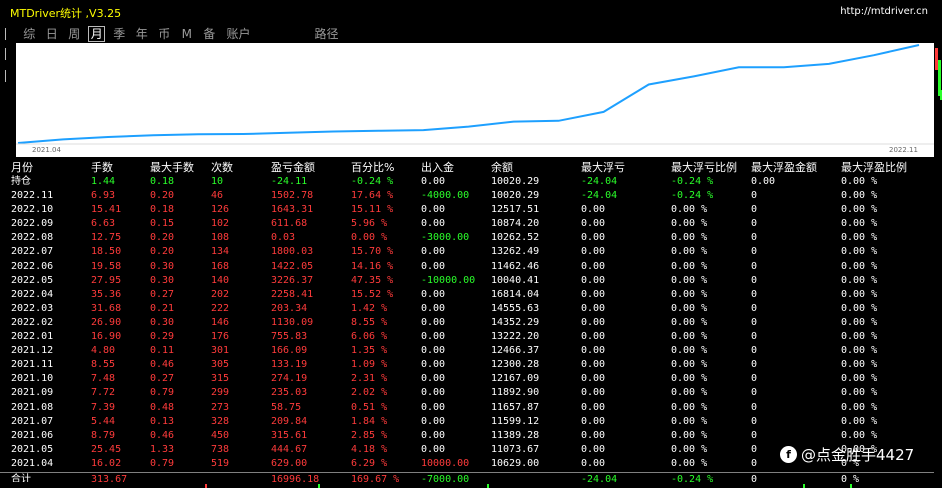  What do you see at coordinates (903, 150) in the screenshot?
I see `x-end-label: 2022.11` at bounding box center [903, 150].